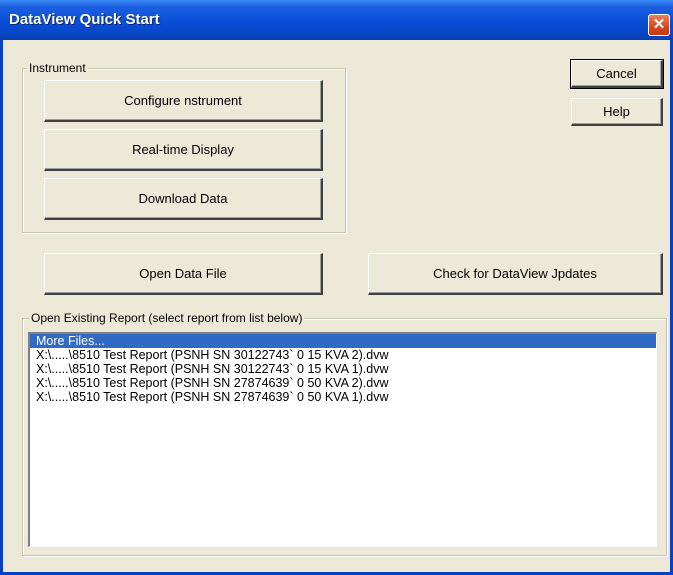 This screenshot has width=673, height=575. I want to click on check-updates-button: Check for DataView Jpdates, so click(515, 274).